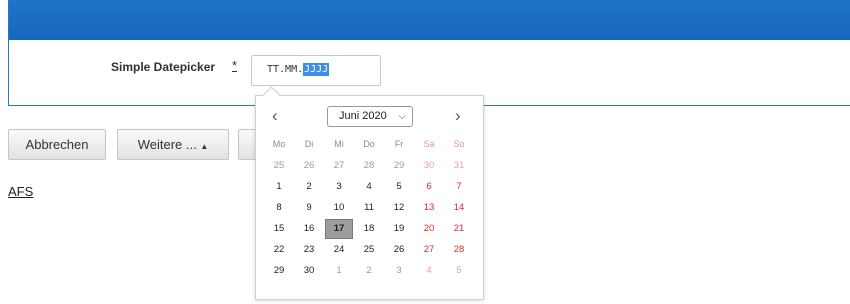 This screenshot has width=850, height=304. What do you see at coordinates (309, 144) in the screenshot?
I see `weekday-label: Di` at bounding box center [309, 144].